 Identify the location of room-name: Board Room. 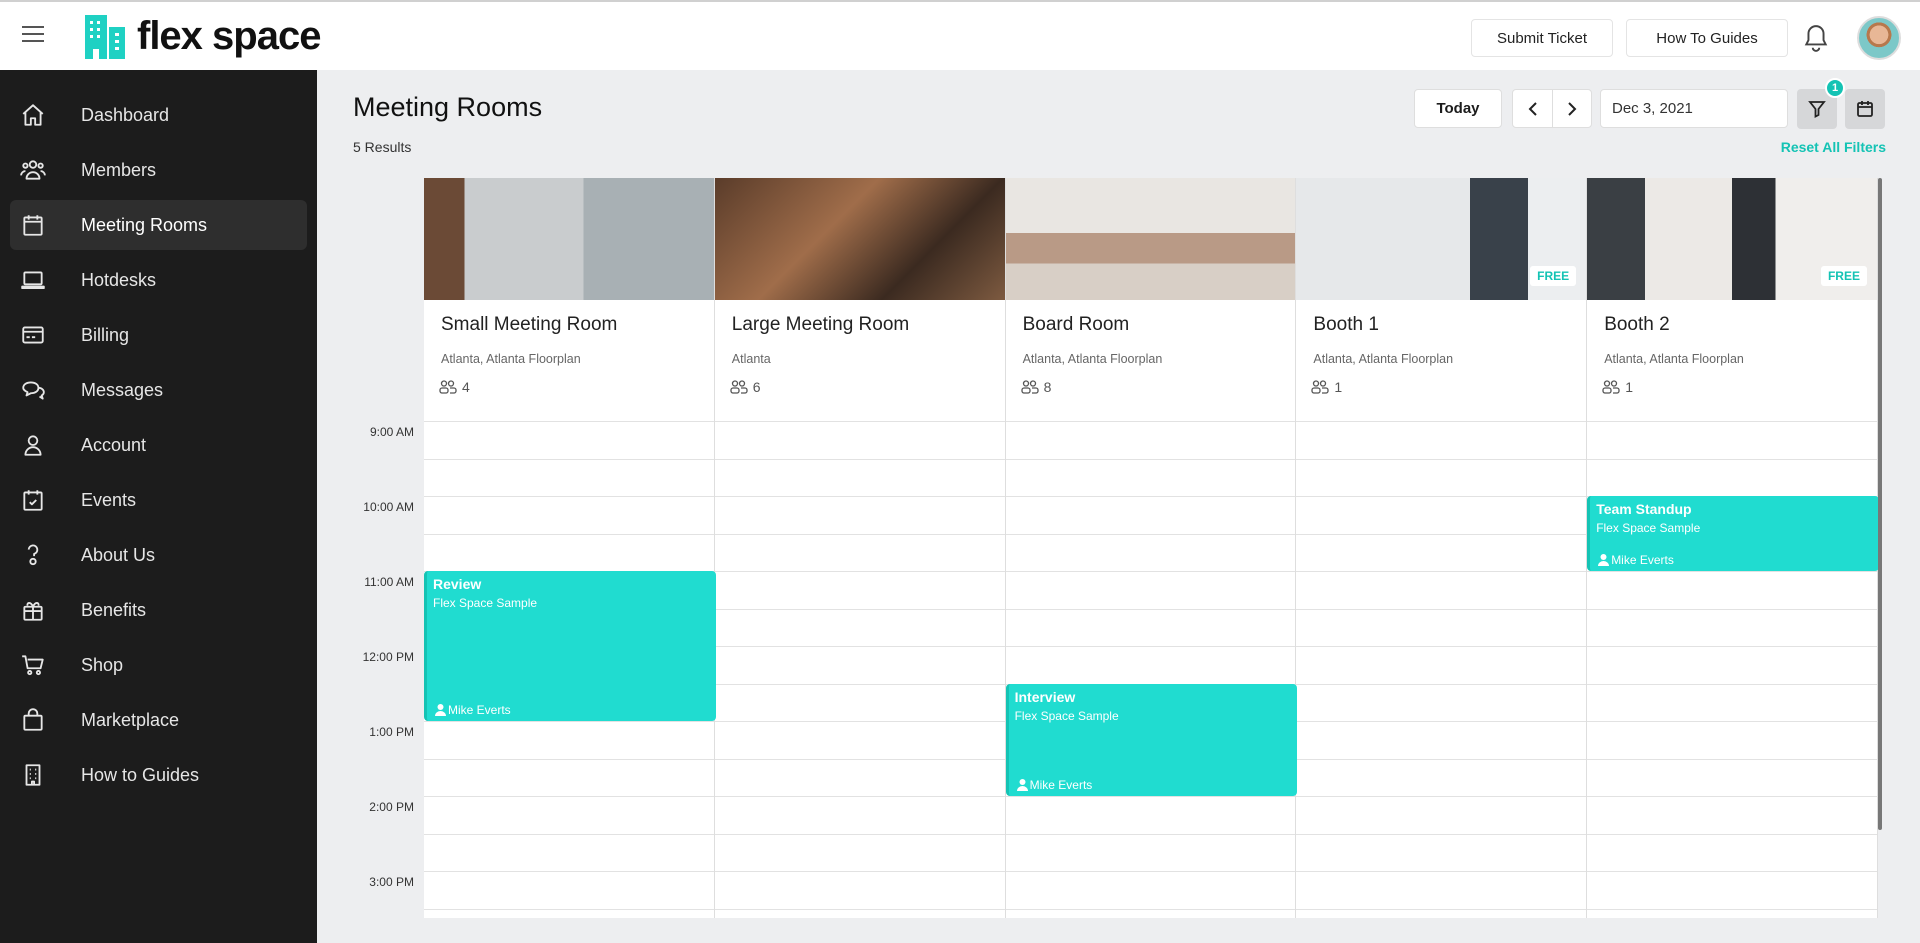
(1076, 325).